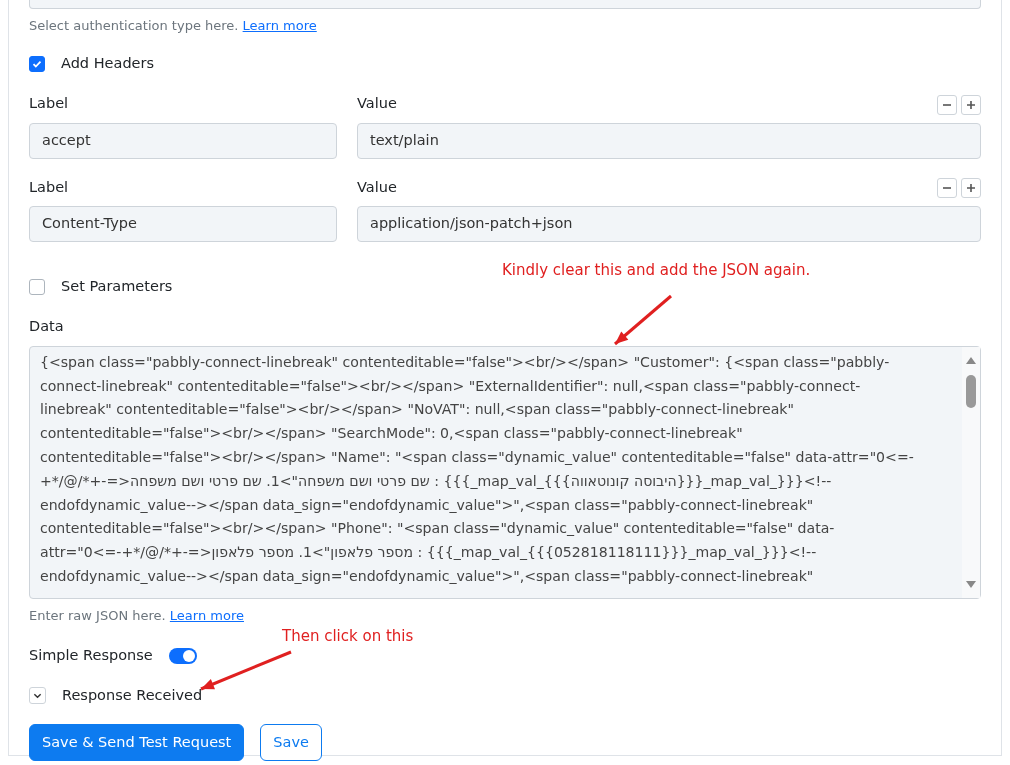  I want to click on toggle-label: Simple Response, so click(91, 655).